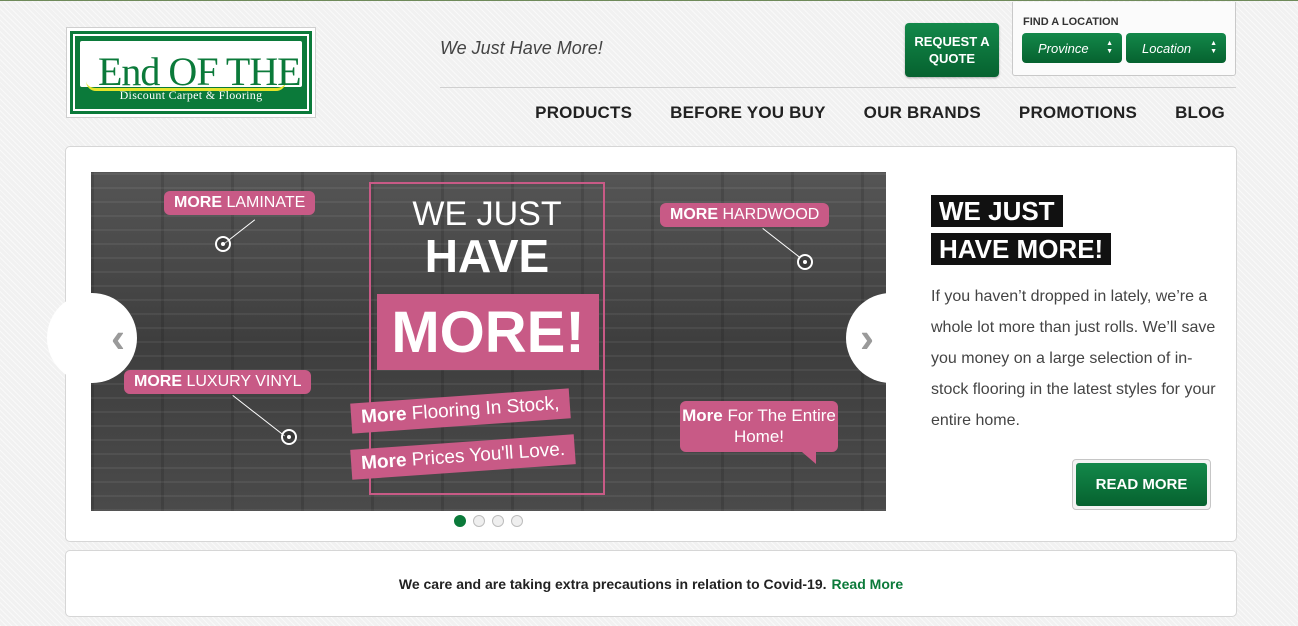 The width and height of the screenshot is (1298, 626). I want to click on hero-headline: WE JUST HAVE MORE!, so click(1021, 233).